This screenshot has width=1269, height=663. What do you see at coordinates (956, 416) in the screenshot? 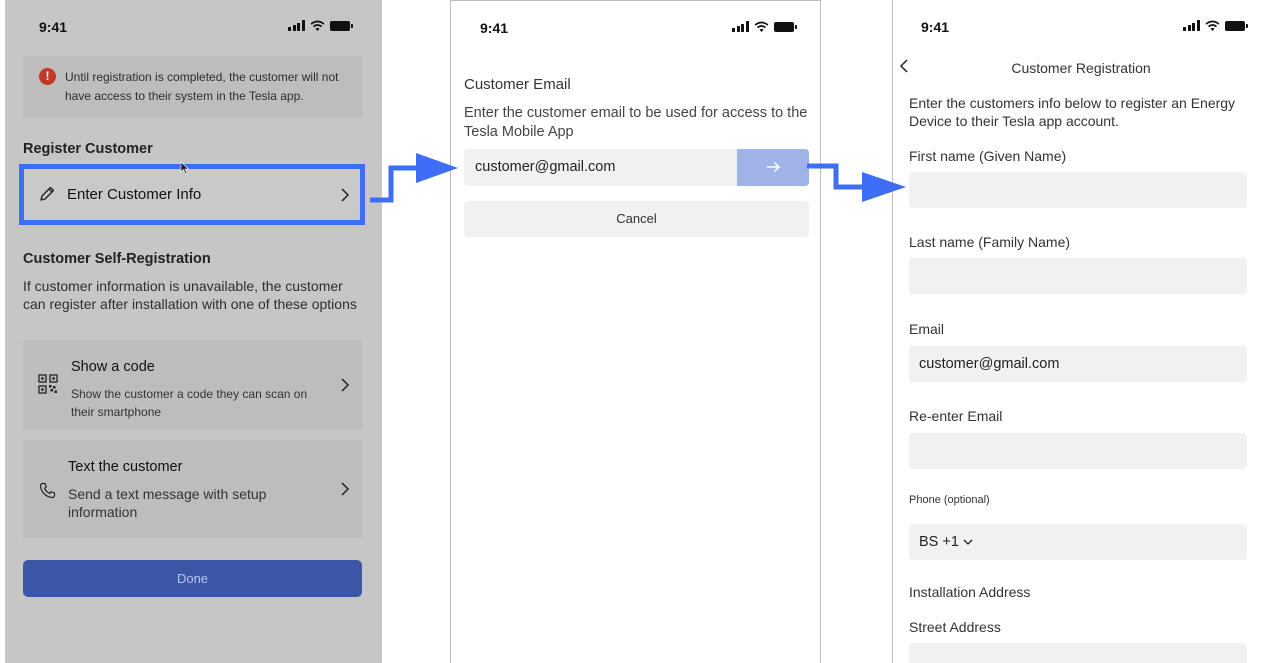
I see `reenter-email-label: Re-enter Email` at bounding box center [956, 416].